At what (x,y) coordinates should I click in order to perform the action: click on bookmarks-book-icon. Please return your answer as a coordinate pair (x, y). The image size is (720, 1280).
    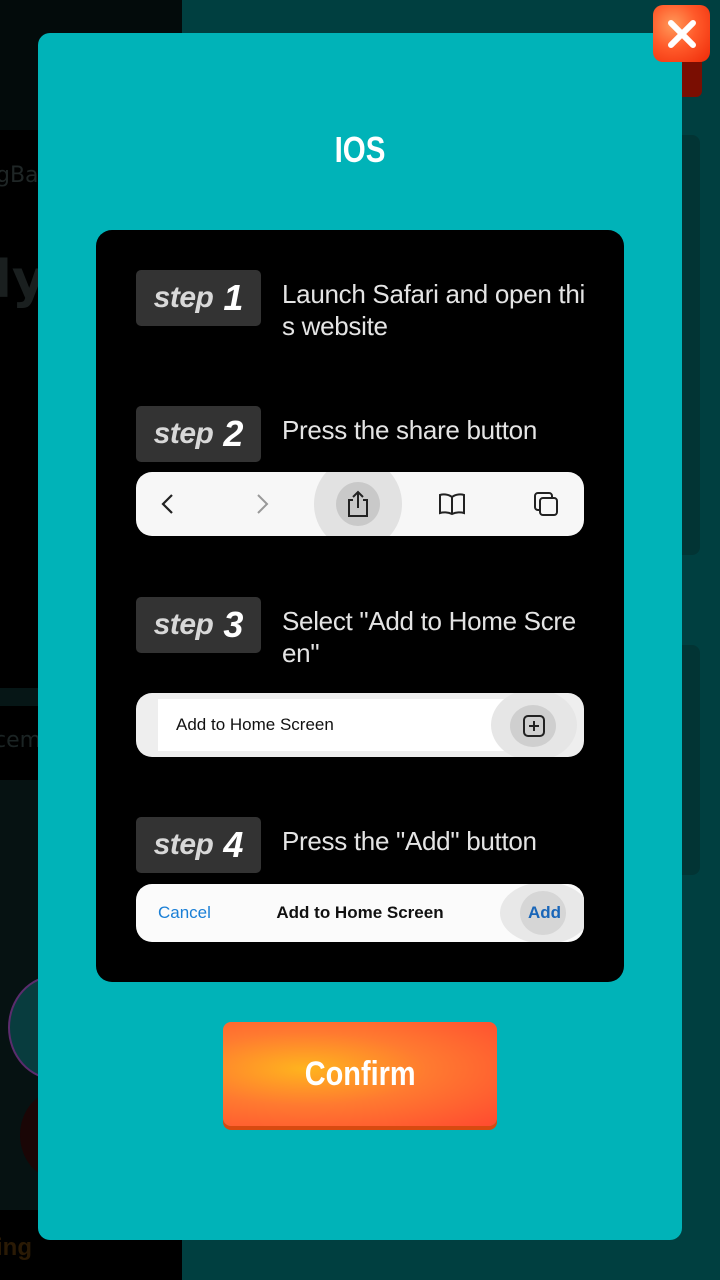
    Looking at the image, I should click on (452, 504).